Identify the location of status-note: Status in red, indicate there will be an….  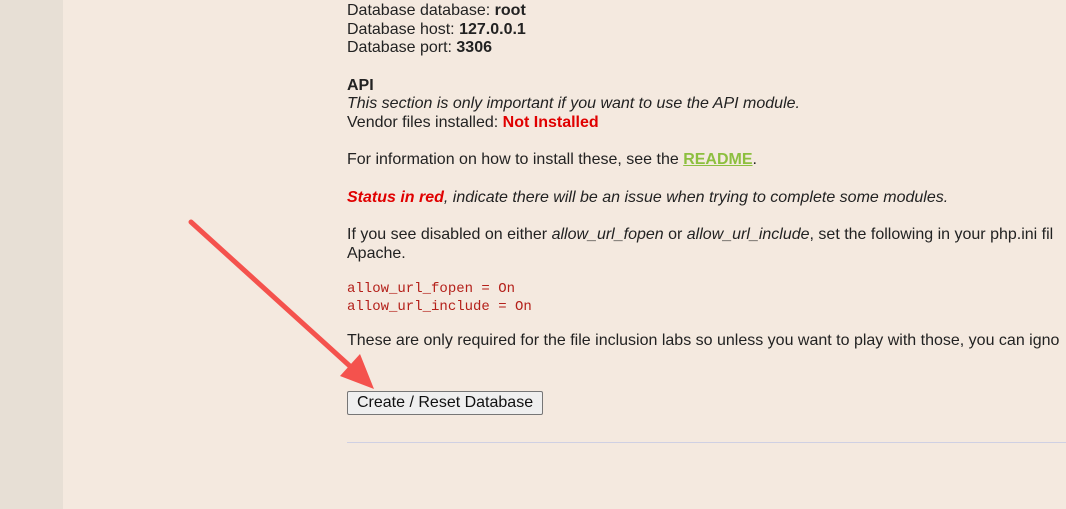
(706, 198).